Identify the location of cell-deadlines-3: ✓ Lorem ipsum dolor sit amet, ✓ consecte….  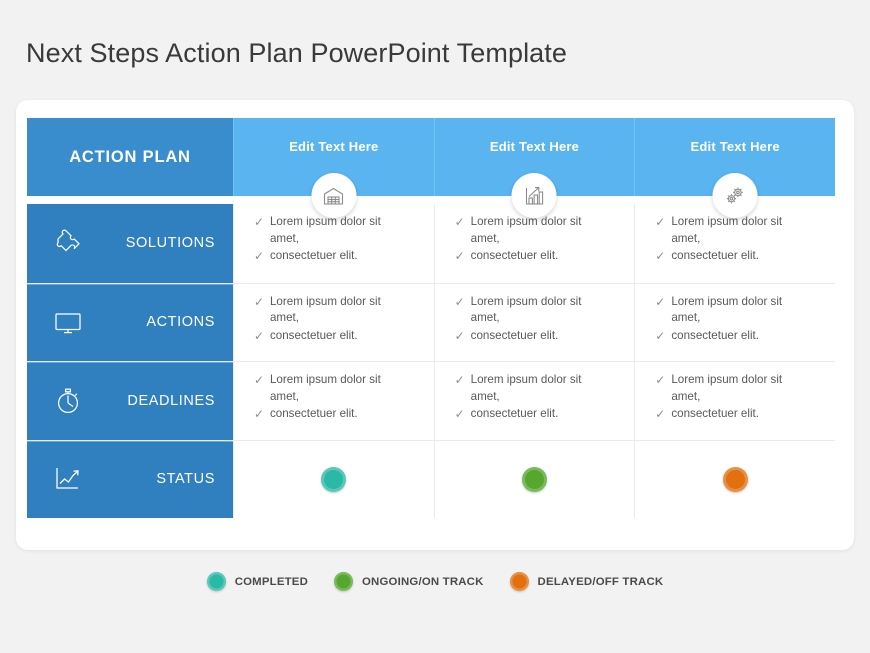
(734, 401).